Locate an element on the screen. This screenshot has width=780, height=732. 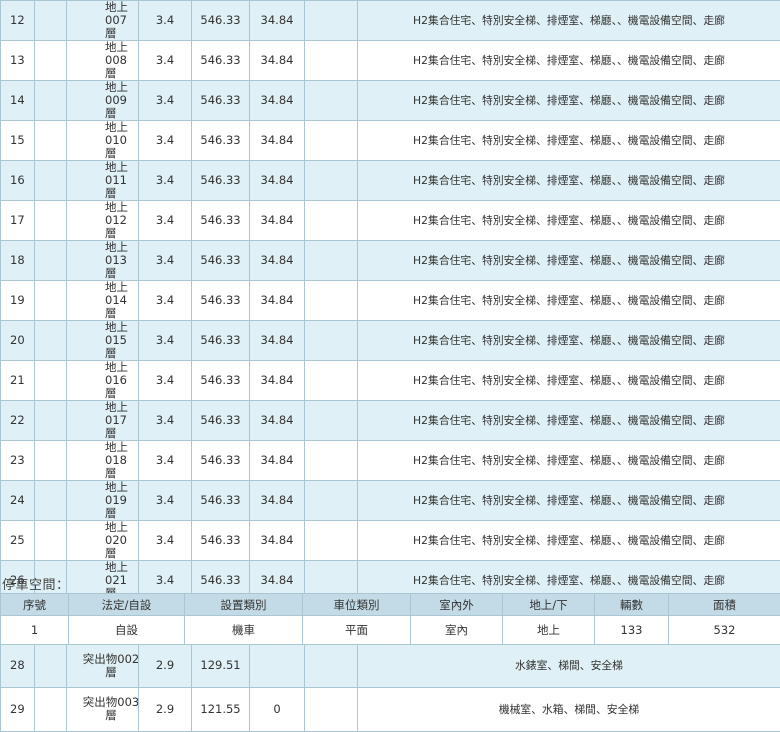
parking-cell: 室內 is located at coordinates (457, 630).